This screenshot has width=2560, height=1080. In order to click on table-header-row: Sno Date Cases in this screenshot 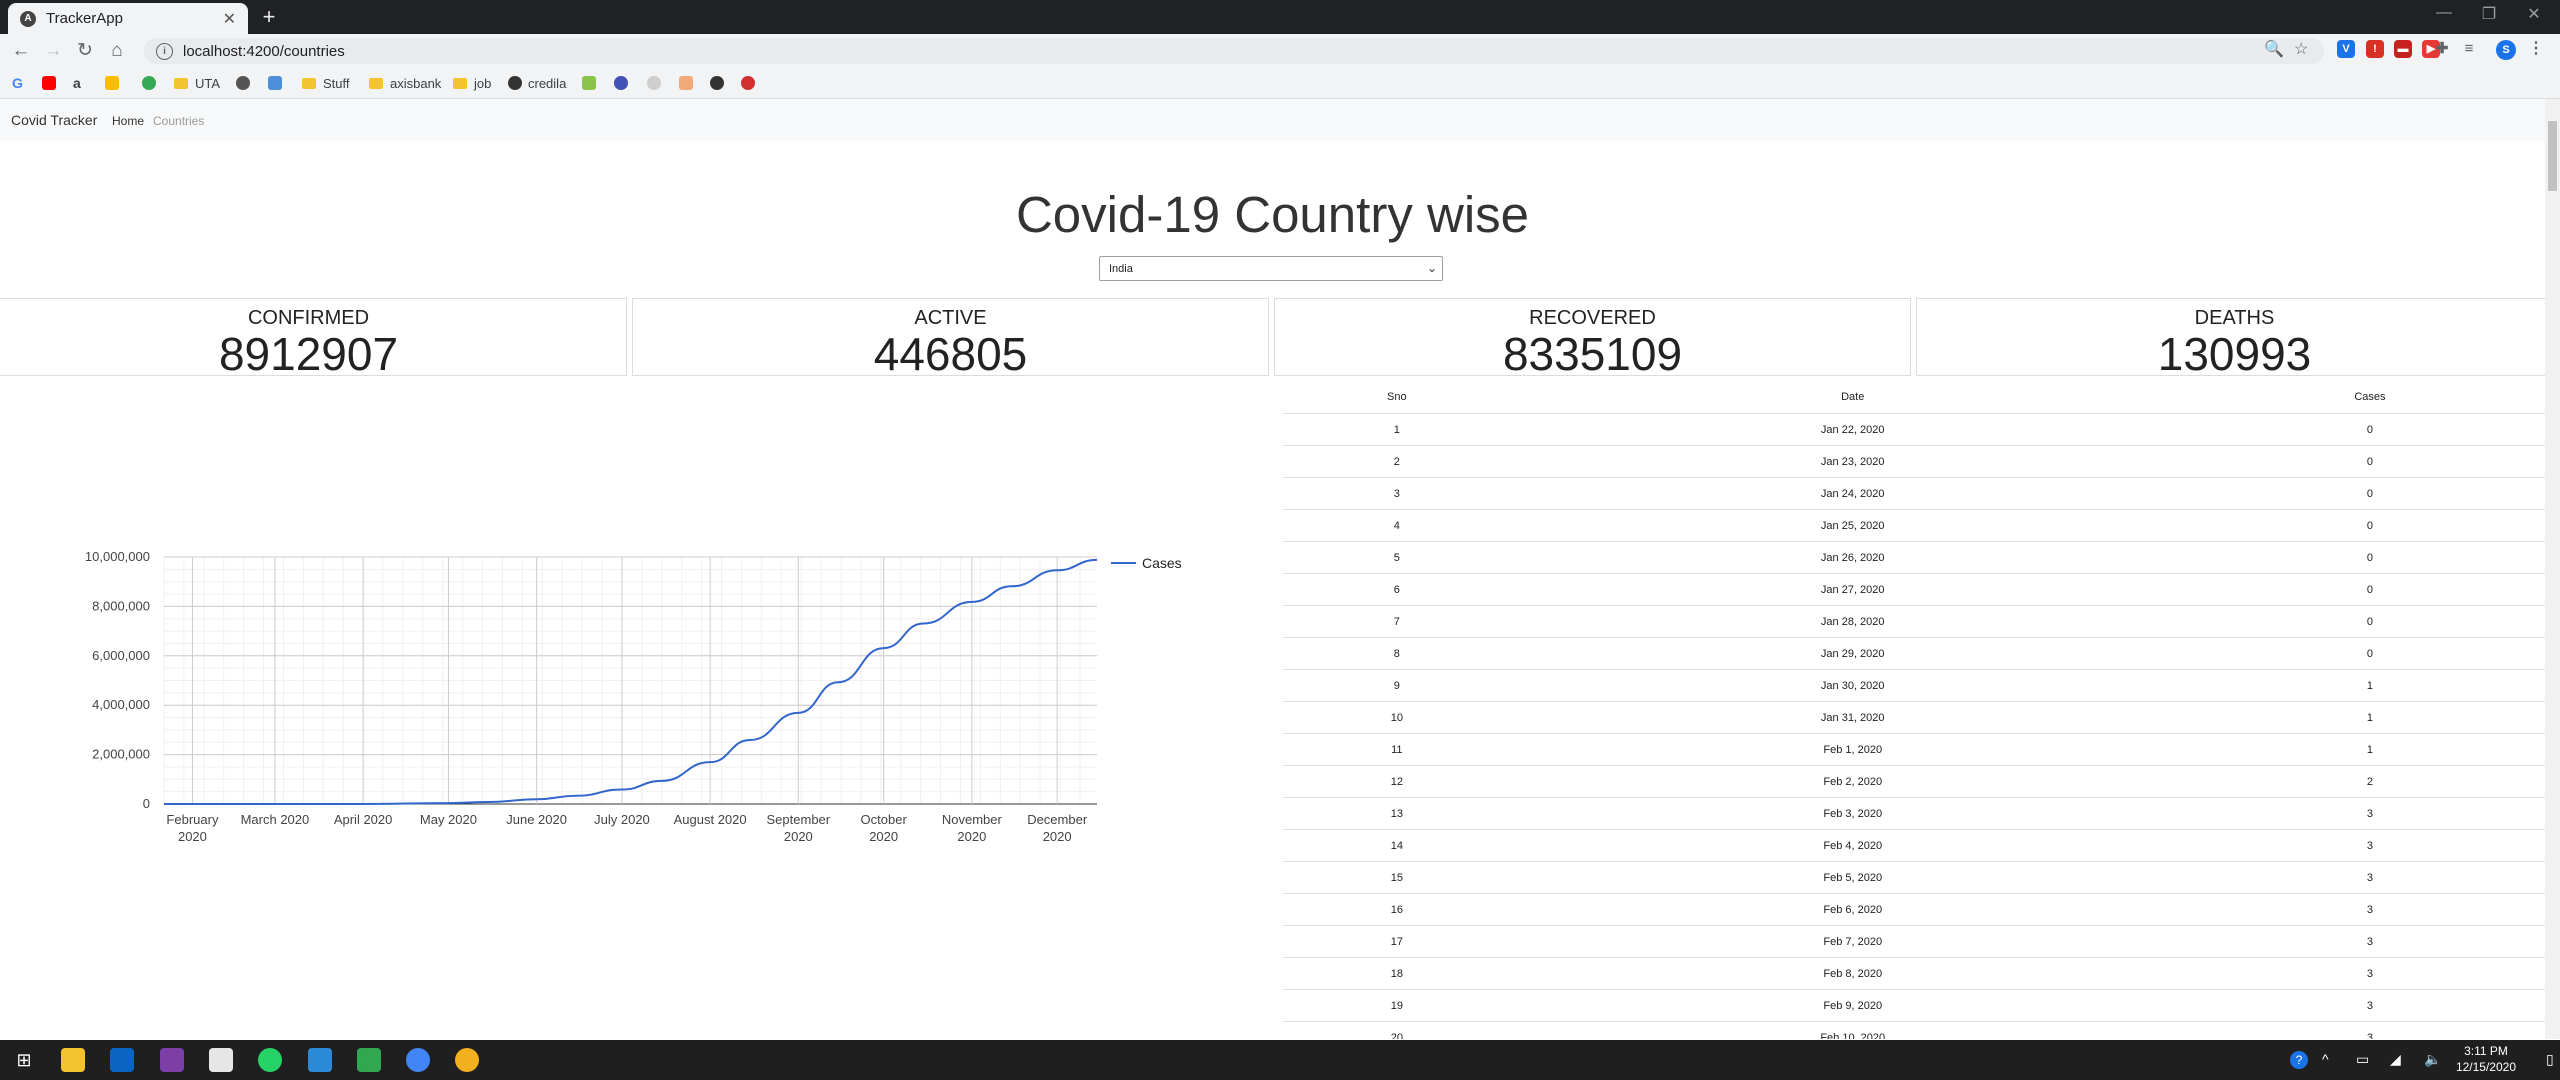, I will do `click(1914, 397)`.